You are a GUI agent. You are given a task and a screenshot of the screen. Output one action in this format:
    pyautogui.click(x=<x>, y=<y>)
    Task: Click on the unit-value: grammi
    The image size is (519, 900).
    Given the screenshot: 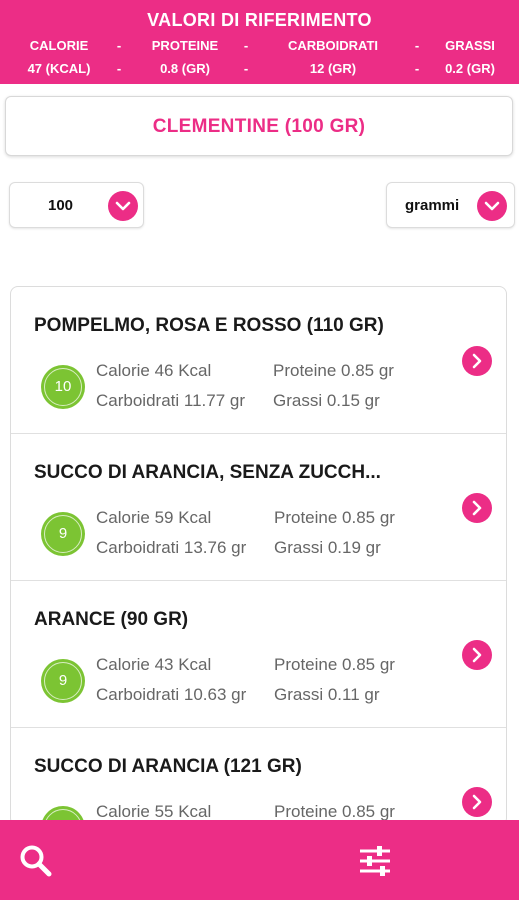 What is the action you would take?
    pyautogui.click(x=432, y=205)
    